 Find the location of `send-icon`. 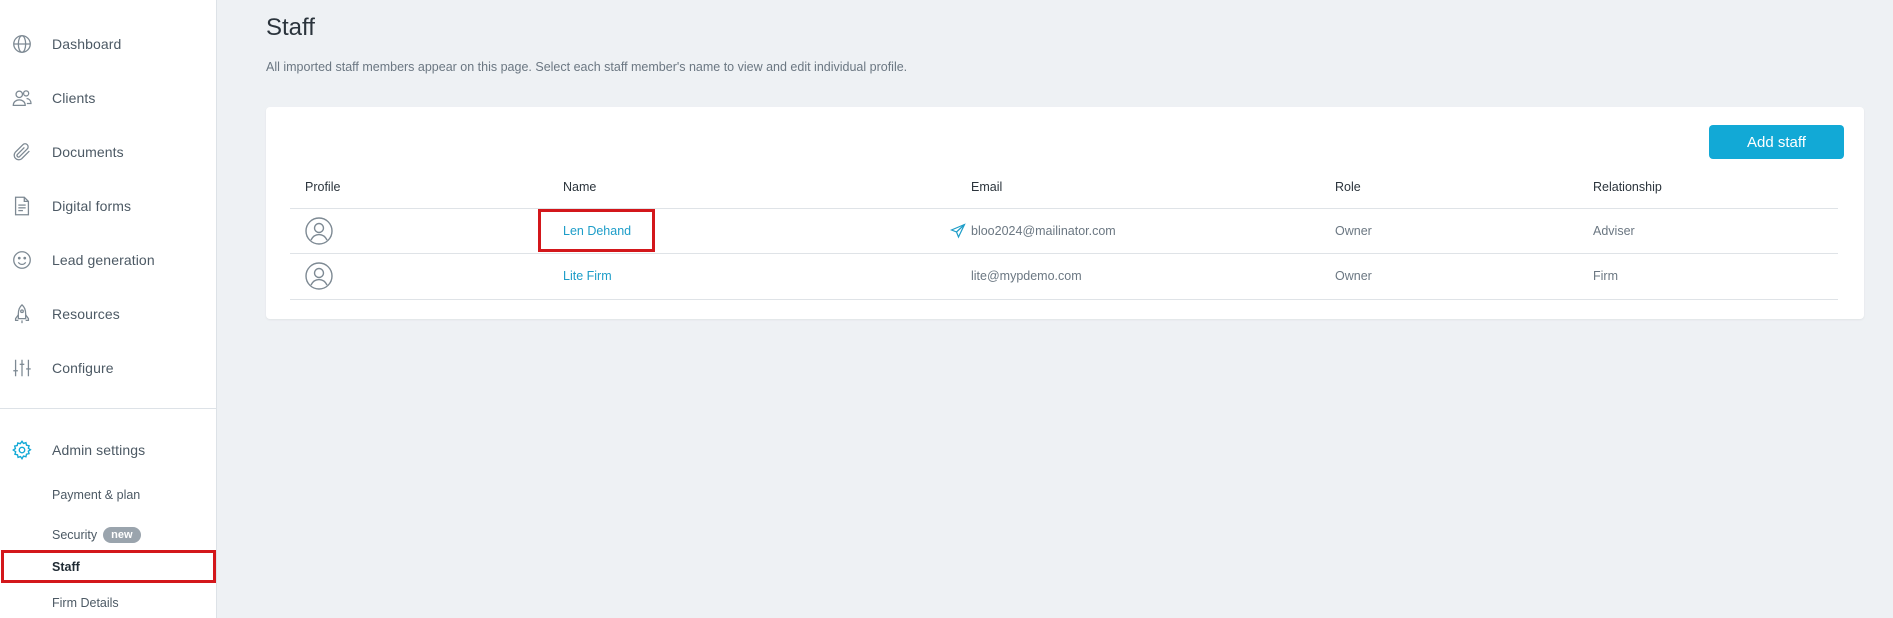

send-icon is located at coordinates (958, 231).